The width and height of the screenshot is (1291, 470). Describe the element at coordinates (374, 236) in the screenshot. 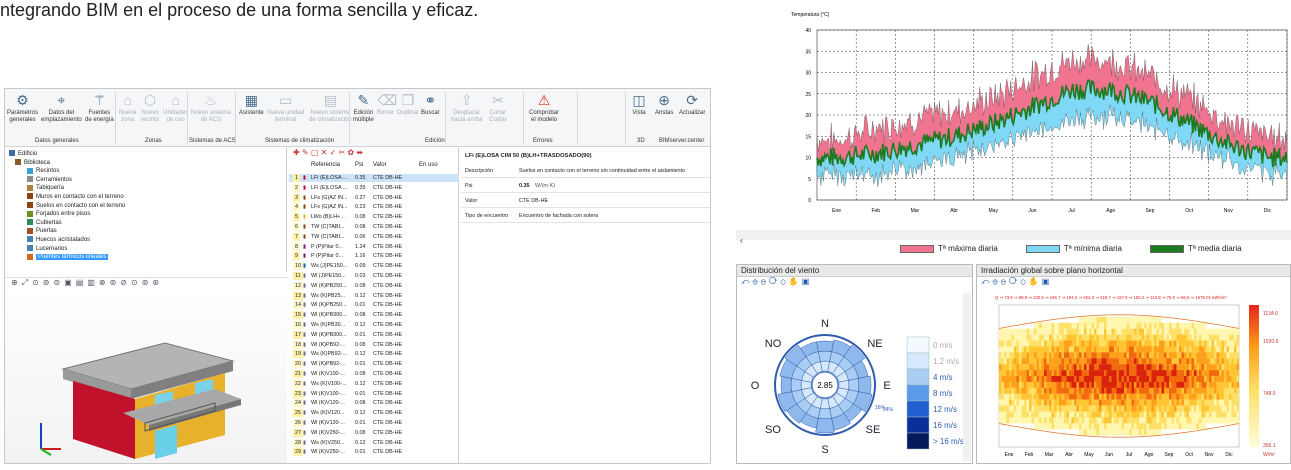

I see `table-row: 7 ▮ TW (C)TABI... 0.06 CTE DB-HE` at that location.